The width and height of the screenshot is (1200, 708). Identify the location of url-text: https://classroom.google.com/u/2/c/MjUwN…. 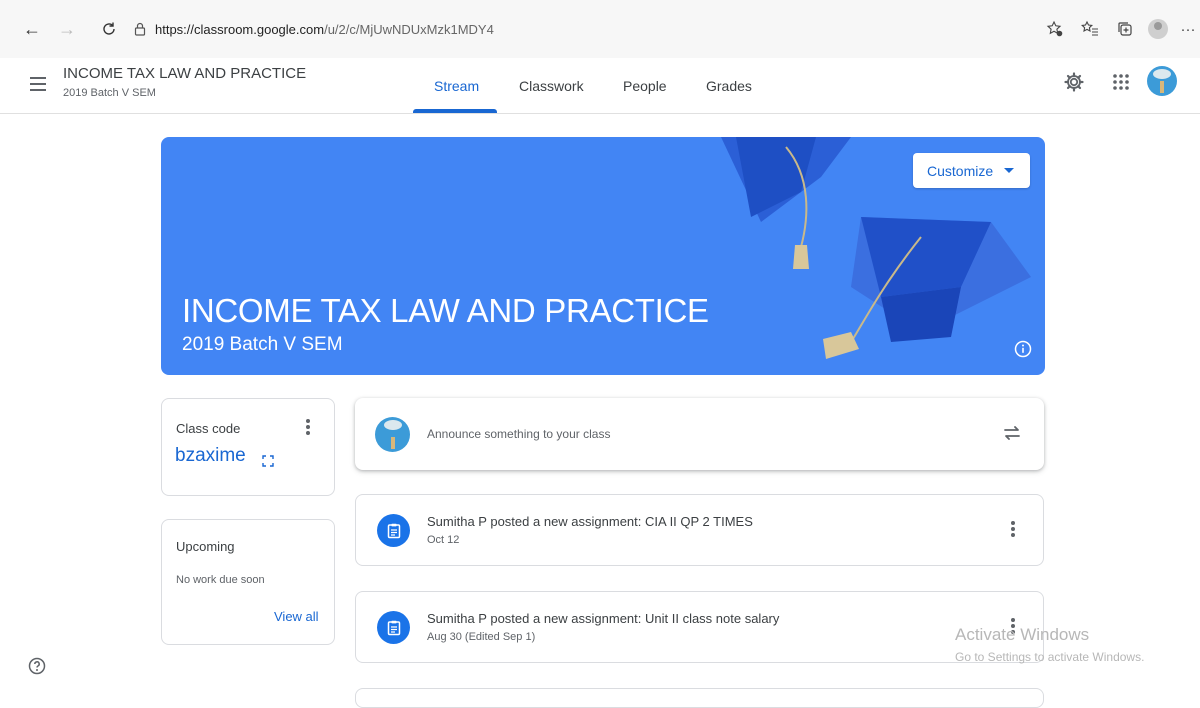
(324, 29).